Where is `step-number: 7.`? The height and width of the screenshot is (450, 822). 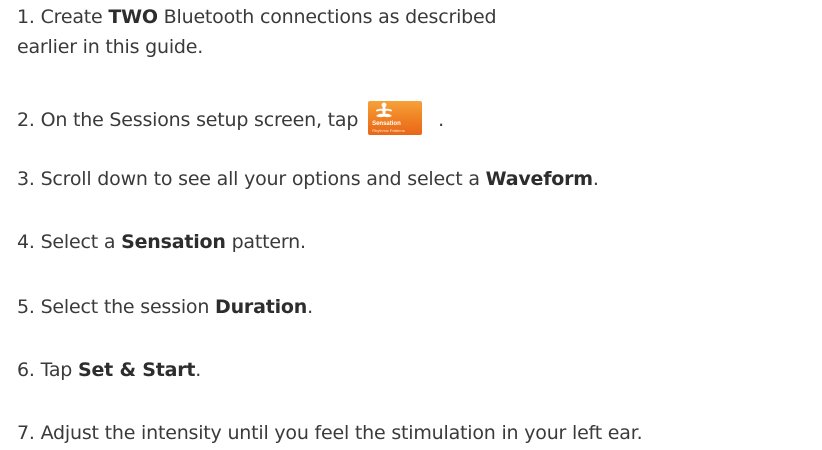 step-number: 7. is located at coordinates (26, 433).